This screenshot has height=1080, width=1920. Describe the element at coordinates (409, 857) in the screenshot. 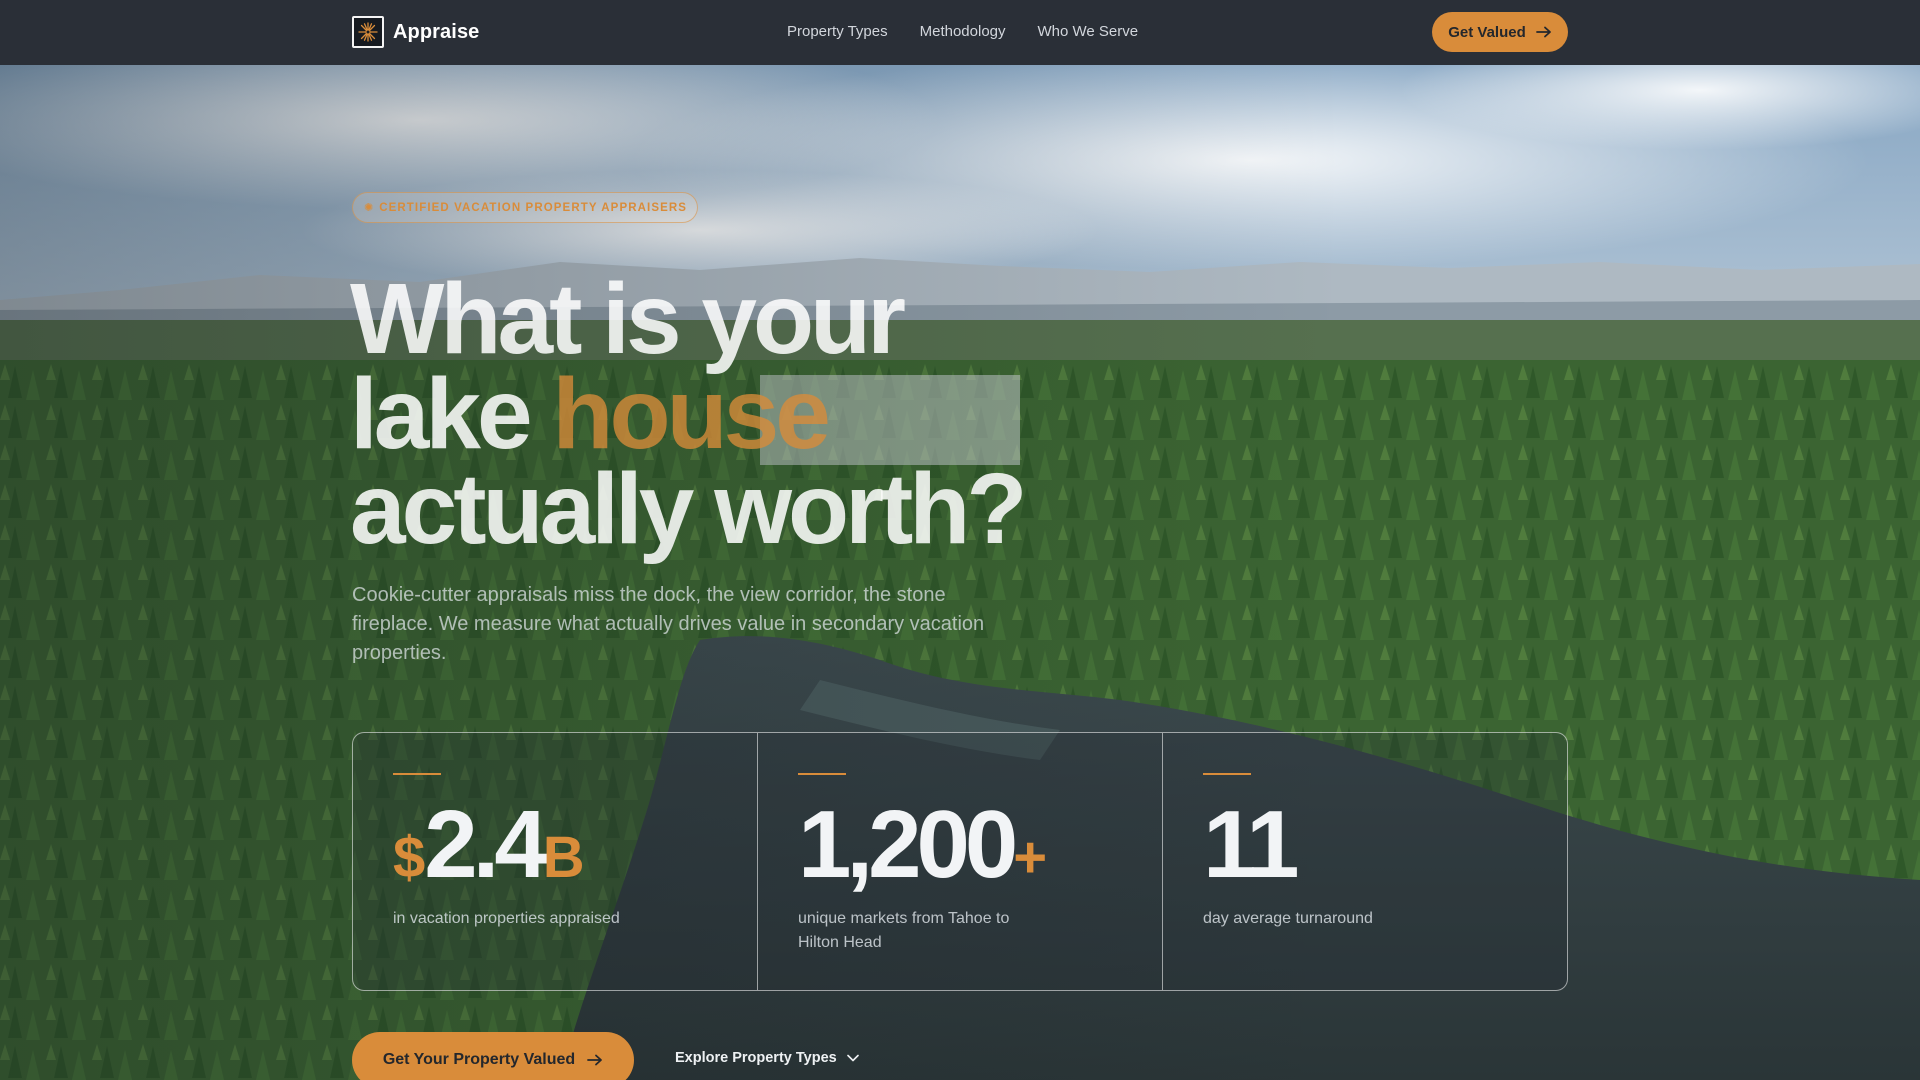

I see `stat-prefix: $` at that location.